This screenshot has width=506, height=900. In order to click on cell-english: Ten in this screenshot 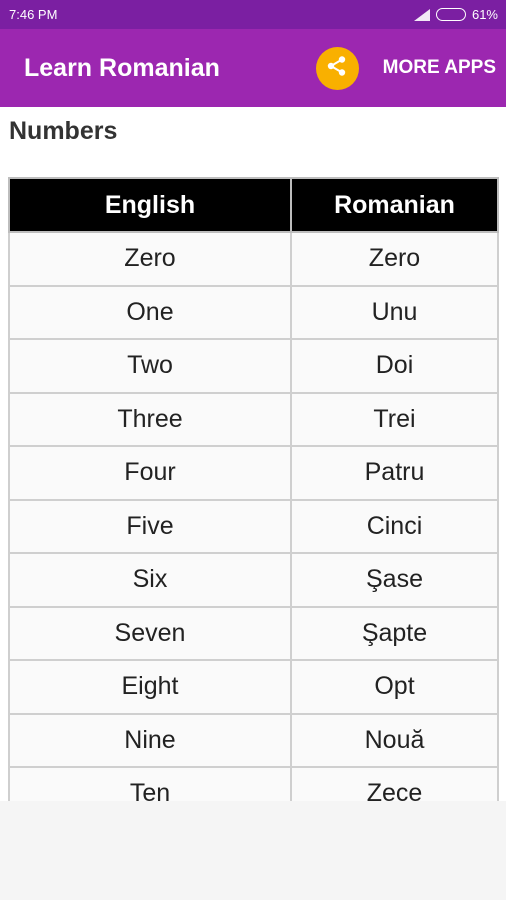, I will do `click(150, 783)`.